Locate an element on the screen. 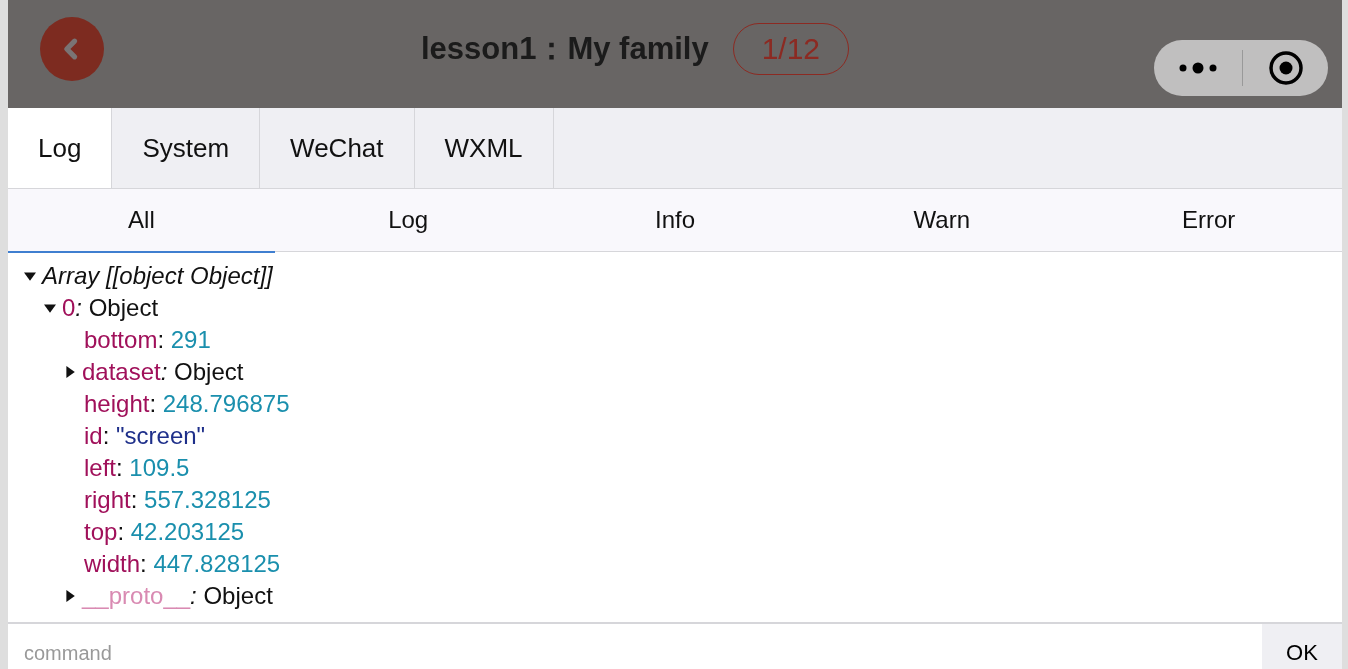 The image size is (1348, 669). page-title: lesson1：My family is located at coordinates (564, 49).